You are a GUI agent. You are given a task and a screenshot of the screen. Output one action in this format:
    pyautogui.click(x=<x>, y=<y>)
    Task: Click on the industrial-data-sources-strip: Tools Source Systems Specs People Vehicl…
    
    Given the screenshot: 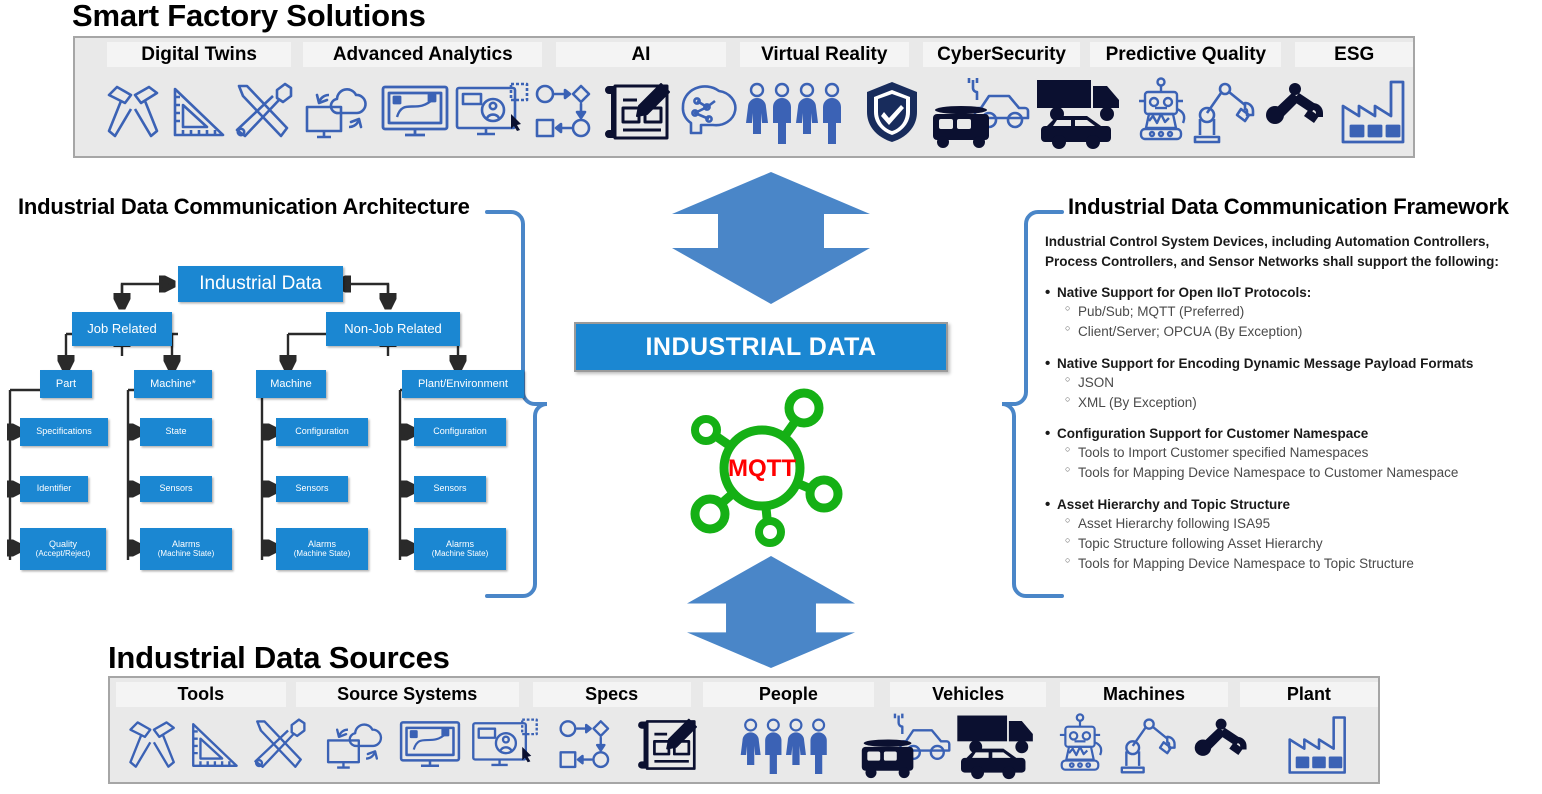 What is the action you would take?
    pyautogui.click(x=744, y=730)
    